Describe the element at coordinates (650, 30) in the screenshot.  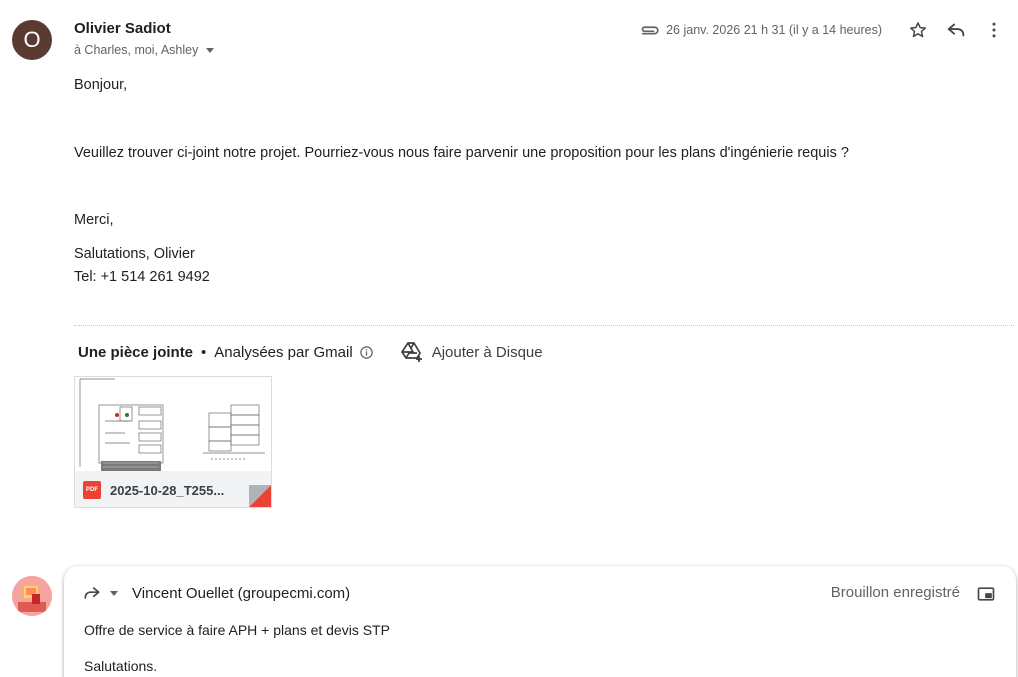
I see `paperclip-icon` at that location.